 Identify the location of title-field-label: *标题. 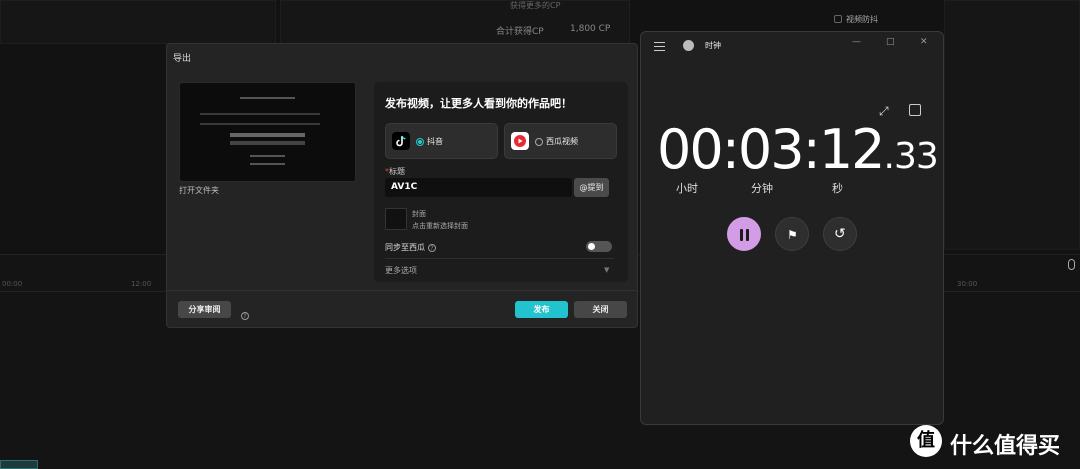
(395, 171).